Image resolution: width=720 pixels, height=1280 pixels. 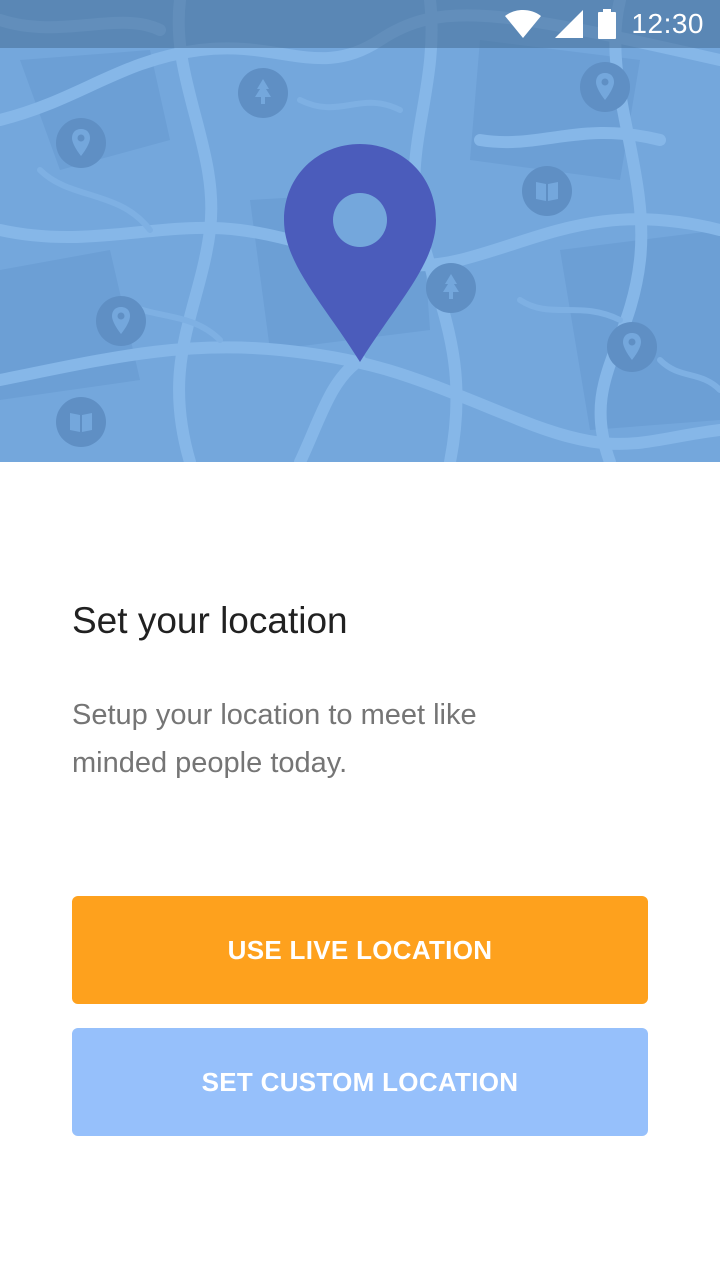 I want to click on battery-icon, so click(x=607, y=24).